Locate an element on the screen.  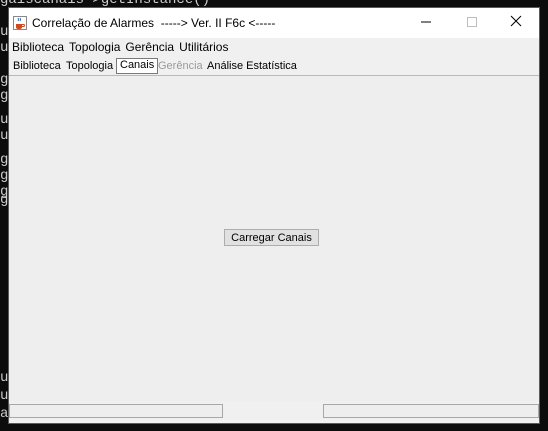
minimize-button is located at coordinates (426, 23).